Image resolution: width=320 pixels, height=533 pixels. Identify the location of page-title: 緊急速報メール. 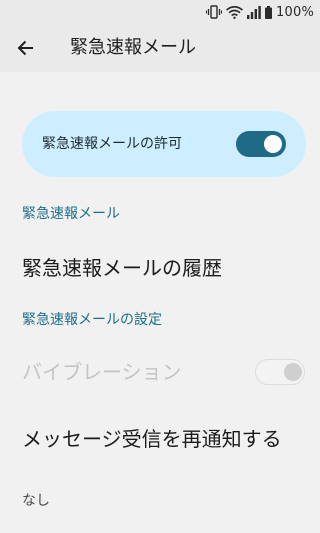
(133, 47).